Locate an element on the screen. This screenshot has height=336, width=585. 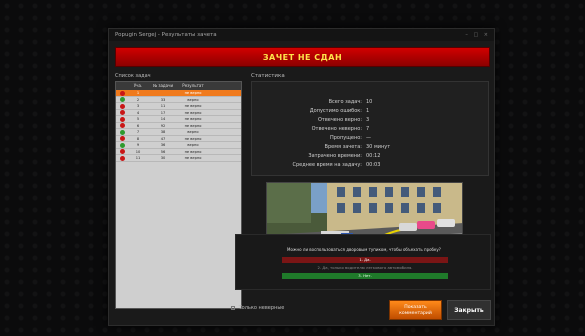
task-row-number: 10 is located at coordinates (138, 151).